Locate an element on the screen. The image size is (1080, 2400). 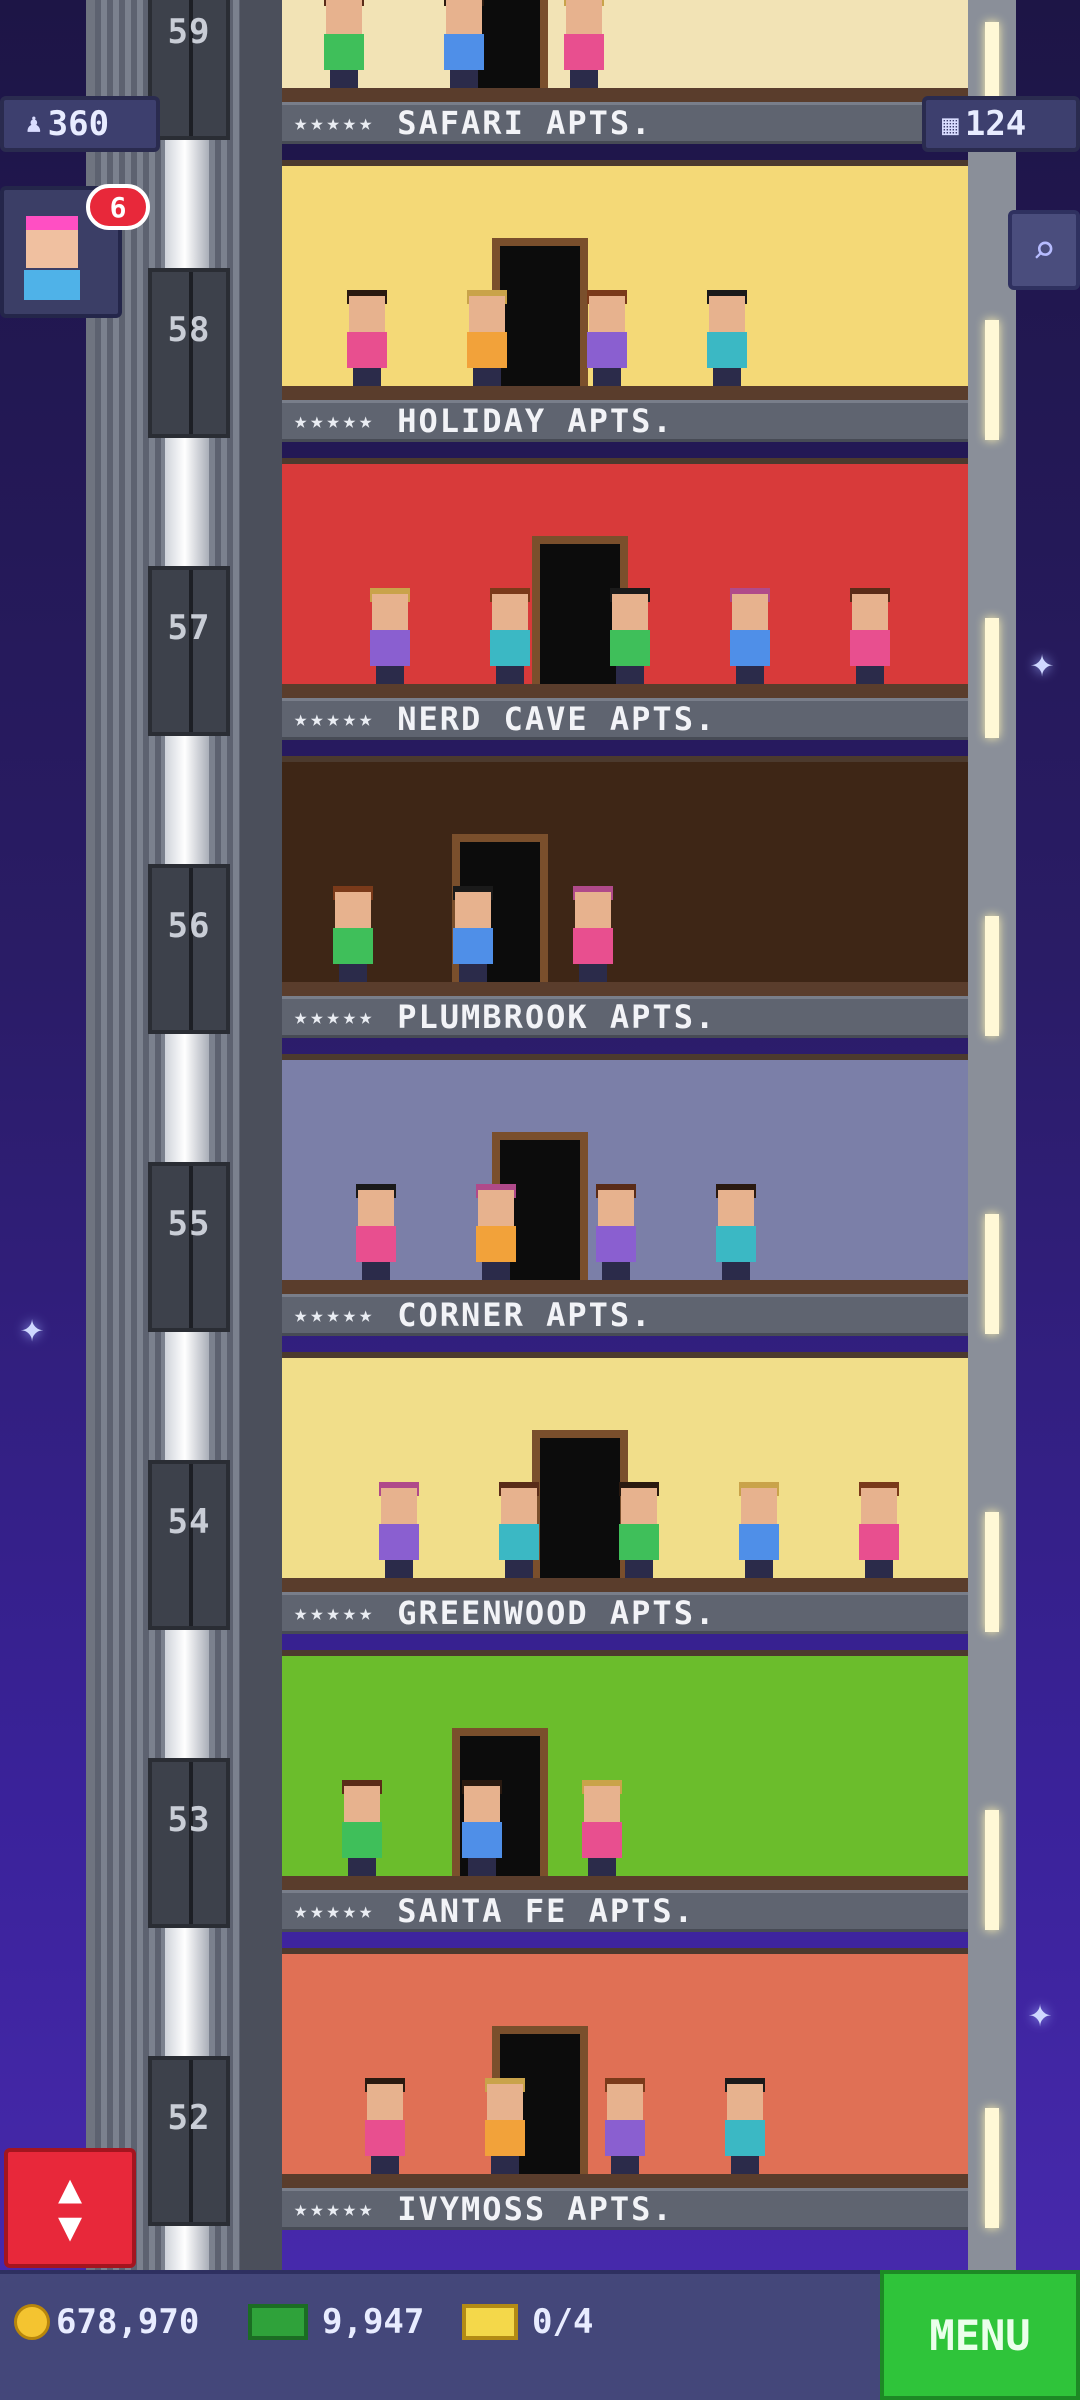
floor-label-bar: ★★★★★ GREENWOOD APTS. is located at coordinates (625, 1613).